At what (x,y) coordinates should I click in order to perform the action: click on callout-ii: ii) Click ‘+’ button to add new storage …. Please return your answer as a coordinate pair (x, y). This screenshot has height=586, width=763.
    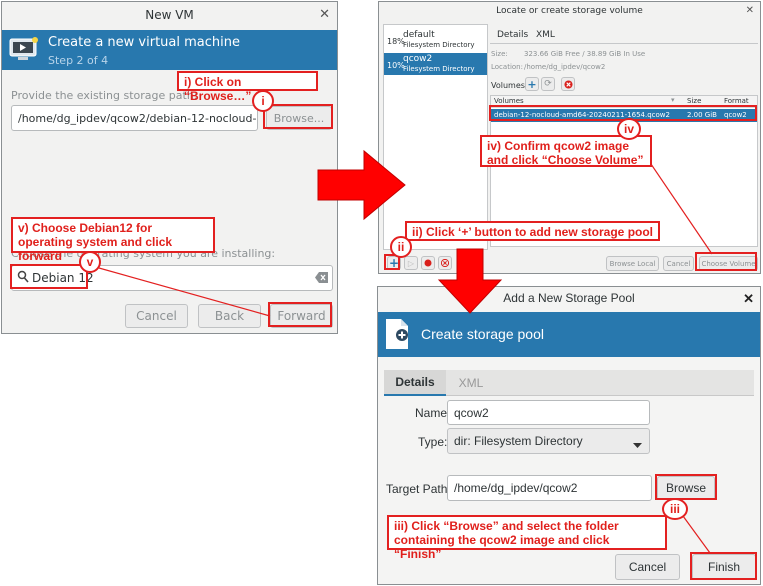
    Looking at the image, I should click on (532, 231).